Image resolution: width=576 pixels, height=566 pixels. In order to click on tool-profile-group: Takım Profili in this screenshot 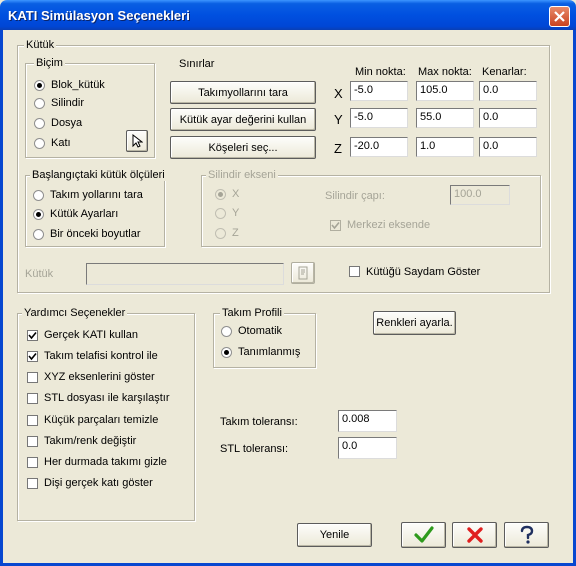, I will do `click(264, 337)`.